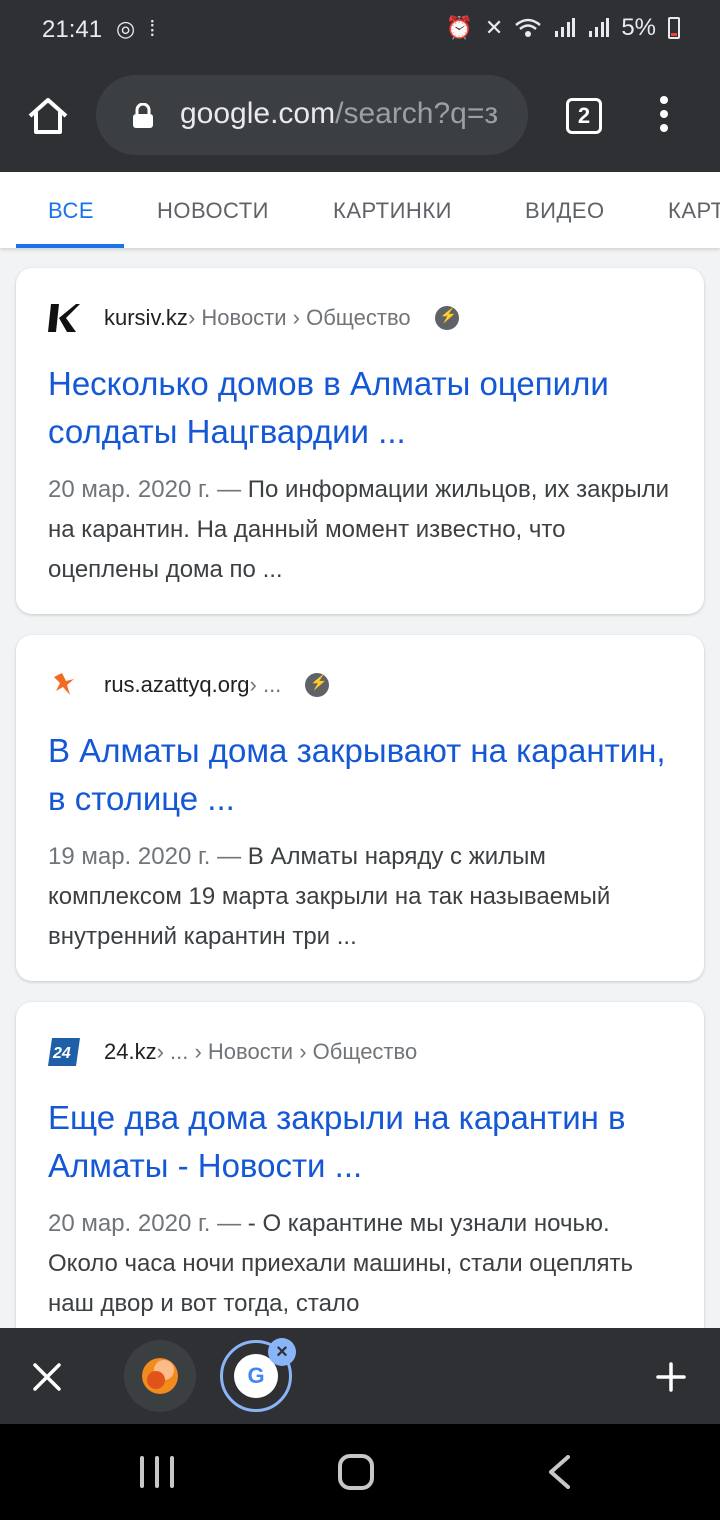 Image resolution: width=720 pixels, height=1520 pixels. I want to click on search-tabs: ВСЕ НОВОСТИ КАРТИНКИ ВИДЕО КАРТЫ, so click(360, 210).